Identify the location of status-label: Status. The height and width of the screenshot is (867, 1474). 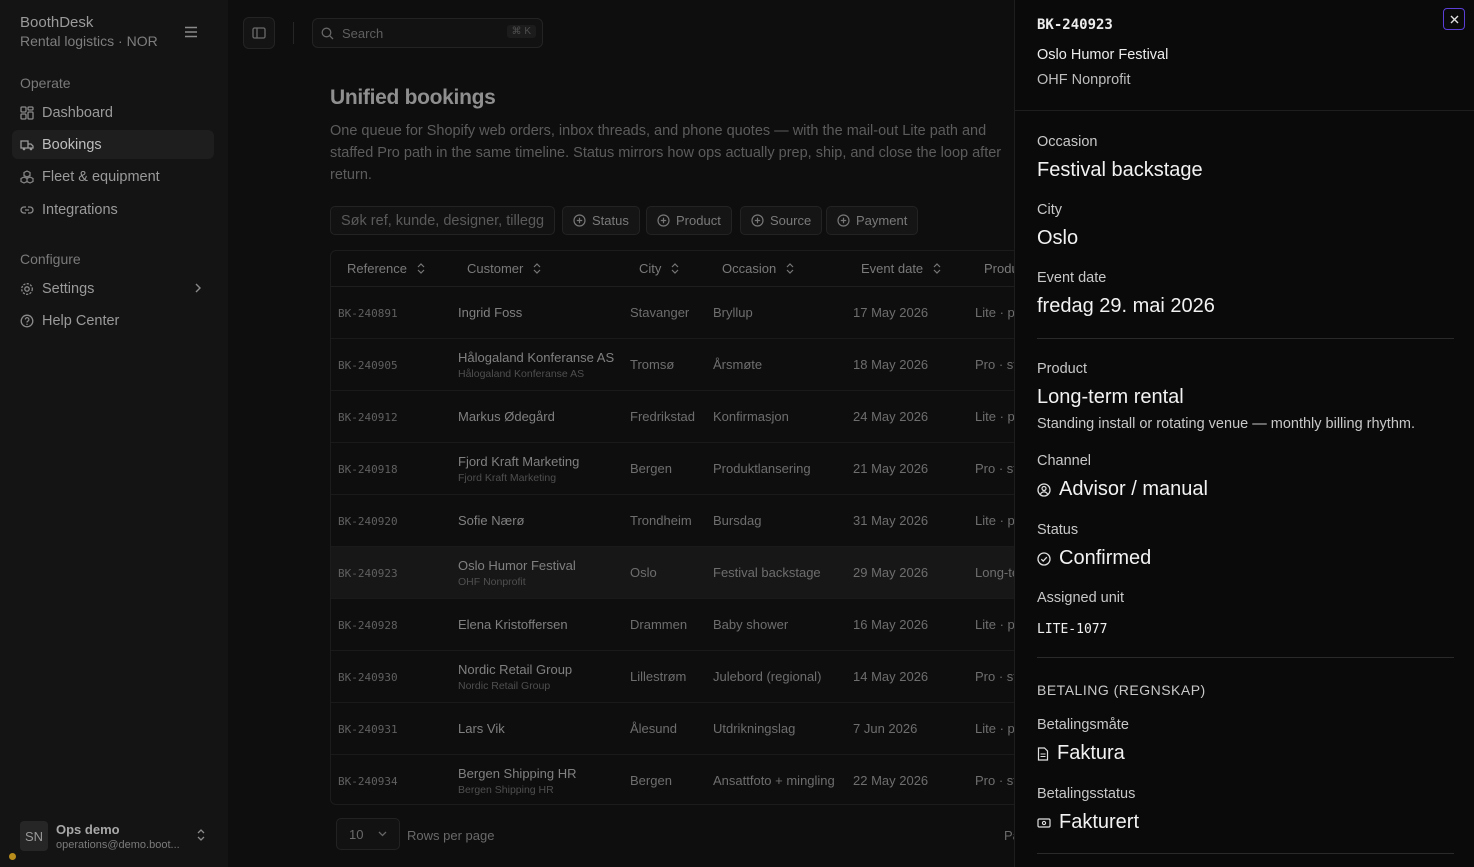
(1058, 530).